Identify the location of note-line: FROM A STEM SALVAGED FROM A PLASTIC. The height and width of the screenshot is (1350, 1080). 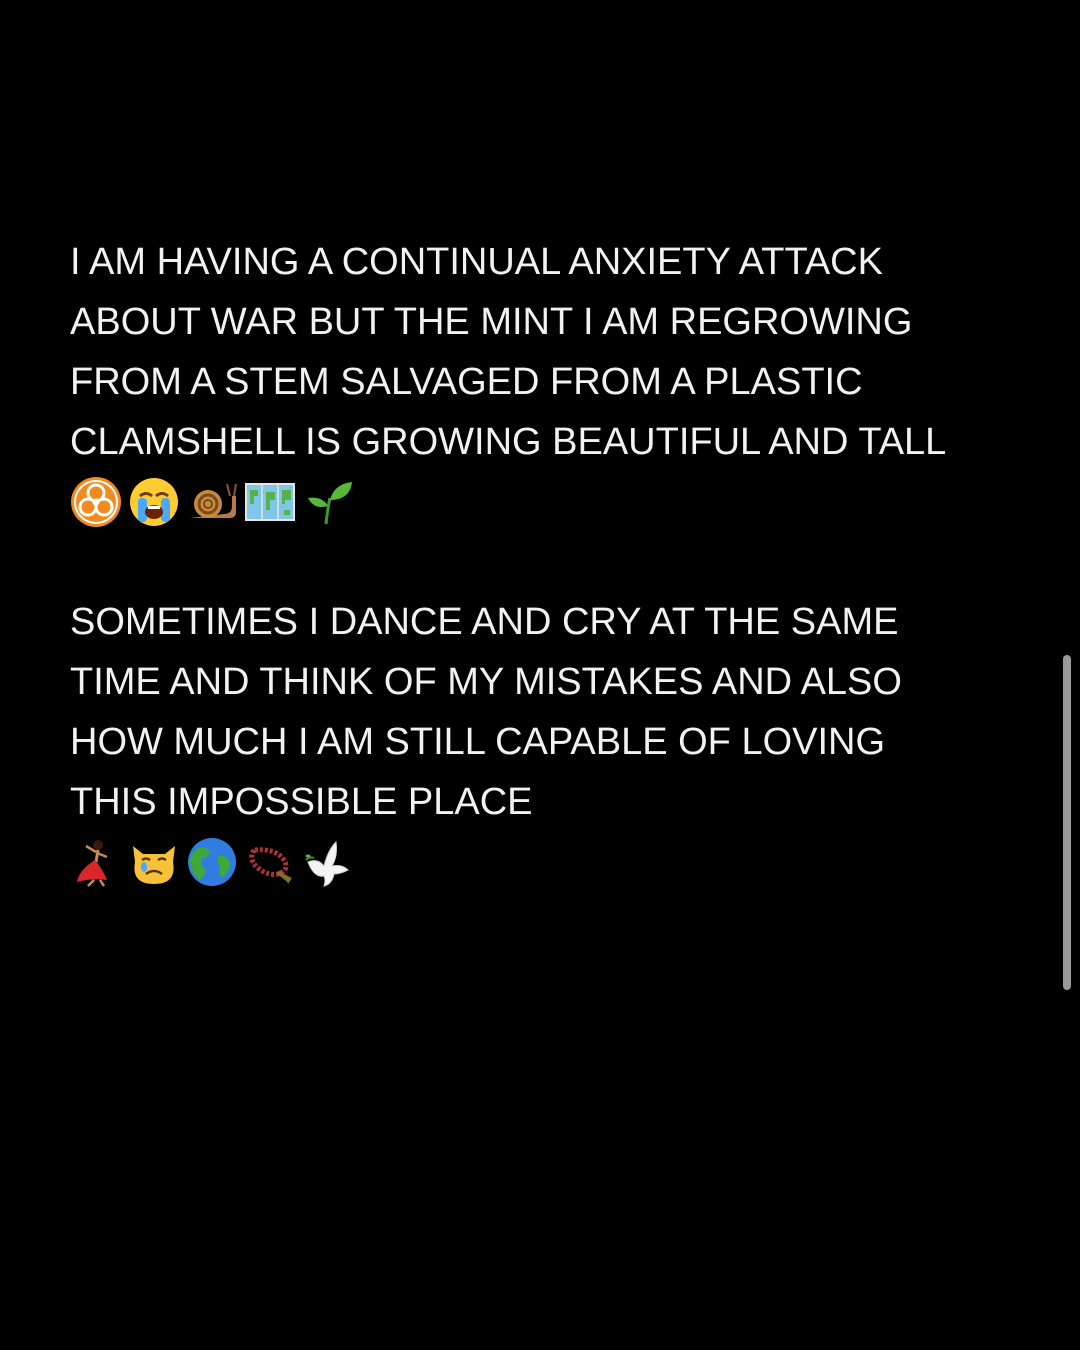
(466, 382).